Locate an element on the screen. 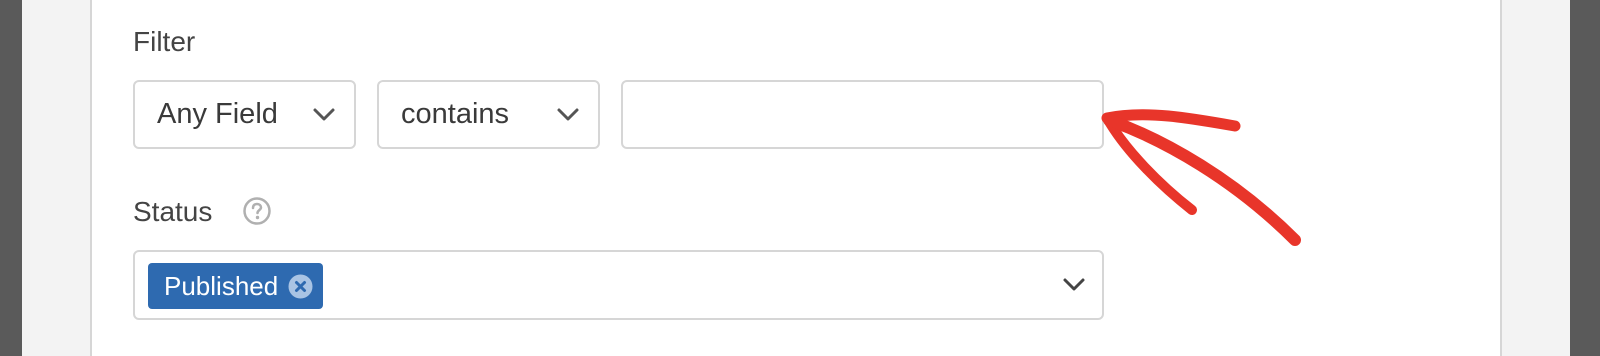 The width and height of the screenshot is (1600, 356). filter-field-select-value: Any Field is located at coordinates (217, 114).